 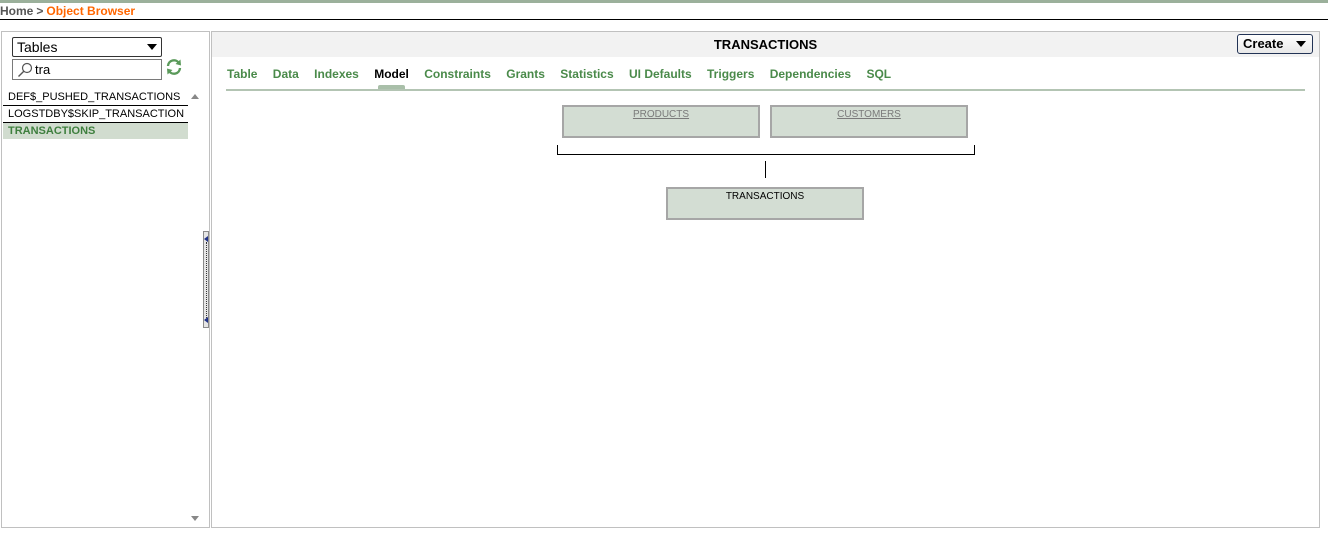 I want to click on scroll-up-icon, so click(x=195, y=96).